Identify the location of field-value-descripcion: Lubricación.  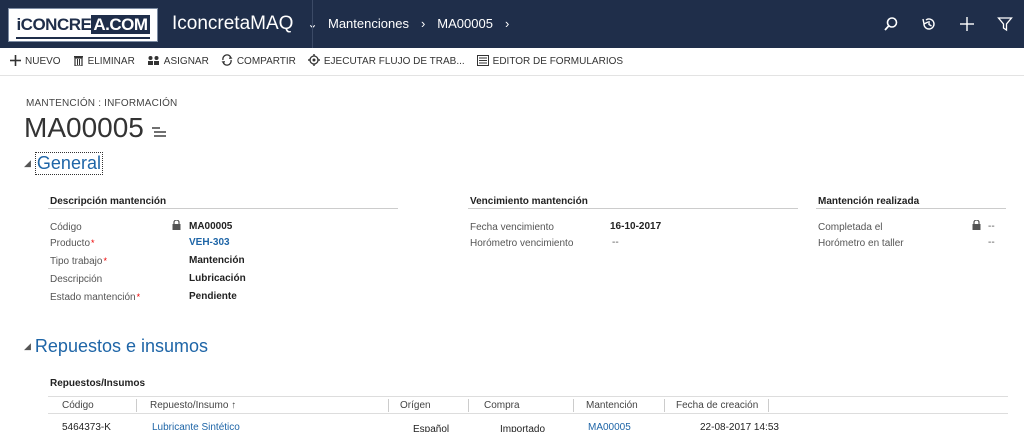
(217, 278).